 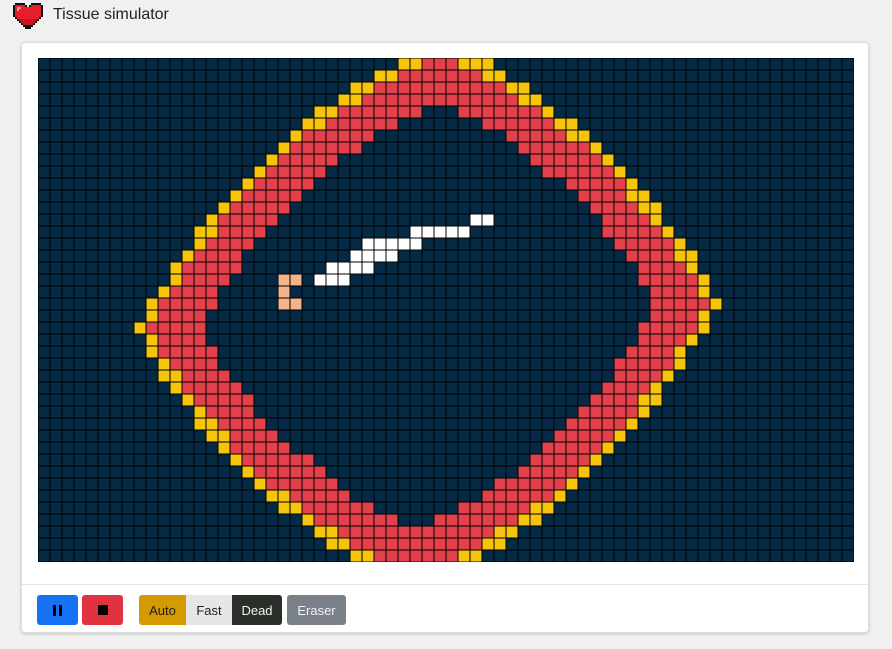 What do you see at coordinates (356, 256) in the screenshot?
I see `grid-cell-dead` at bounding box center [356, 256].